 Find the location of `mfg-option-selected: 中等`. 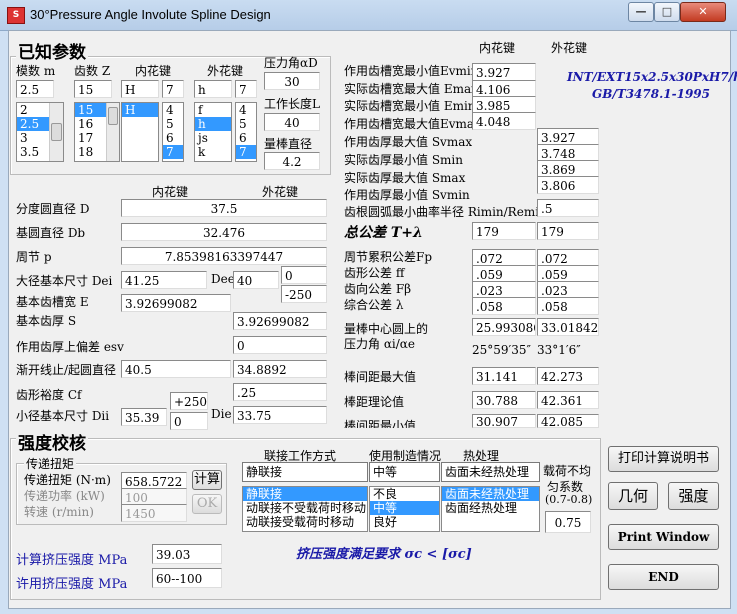

mfg-option-selected: 中等 is located at coordinates (404, 508).